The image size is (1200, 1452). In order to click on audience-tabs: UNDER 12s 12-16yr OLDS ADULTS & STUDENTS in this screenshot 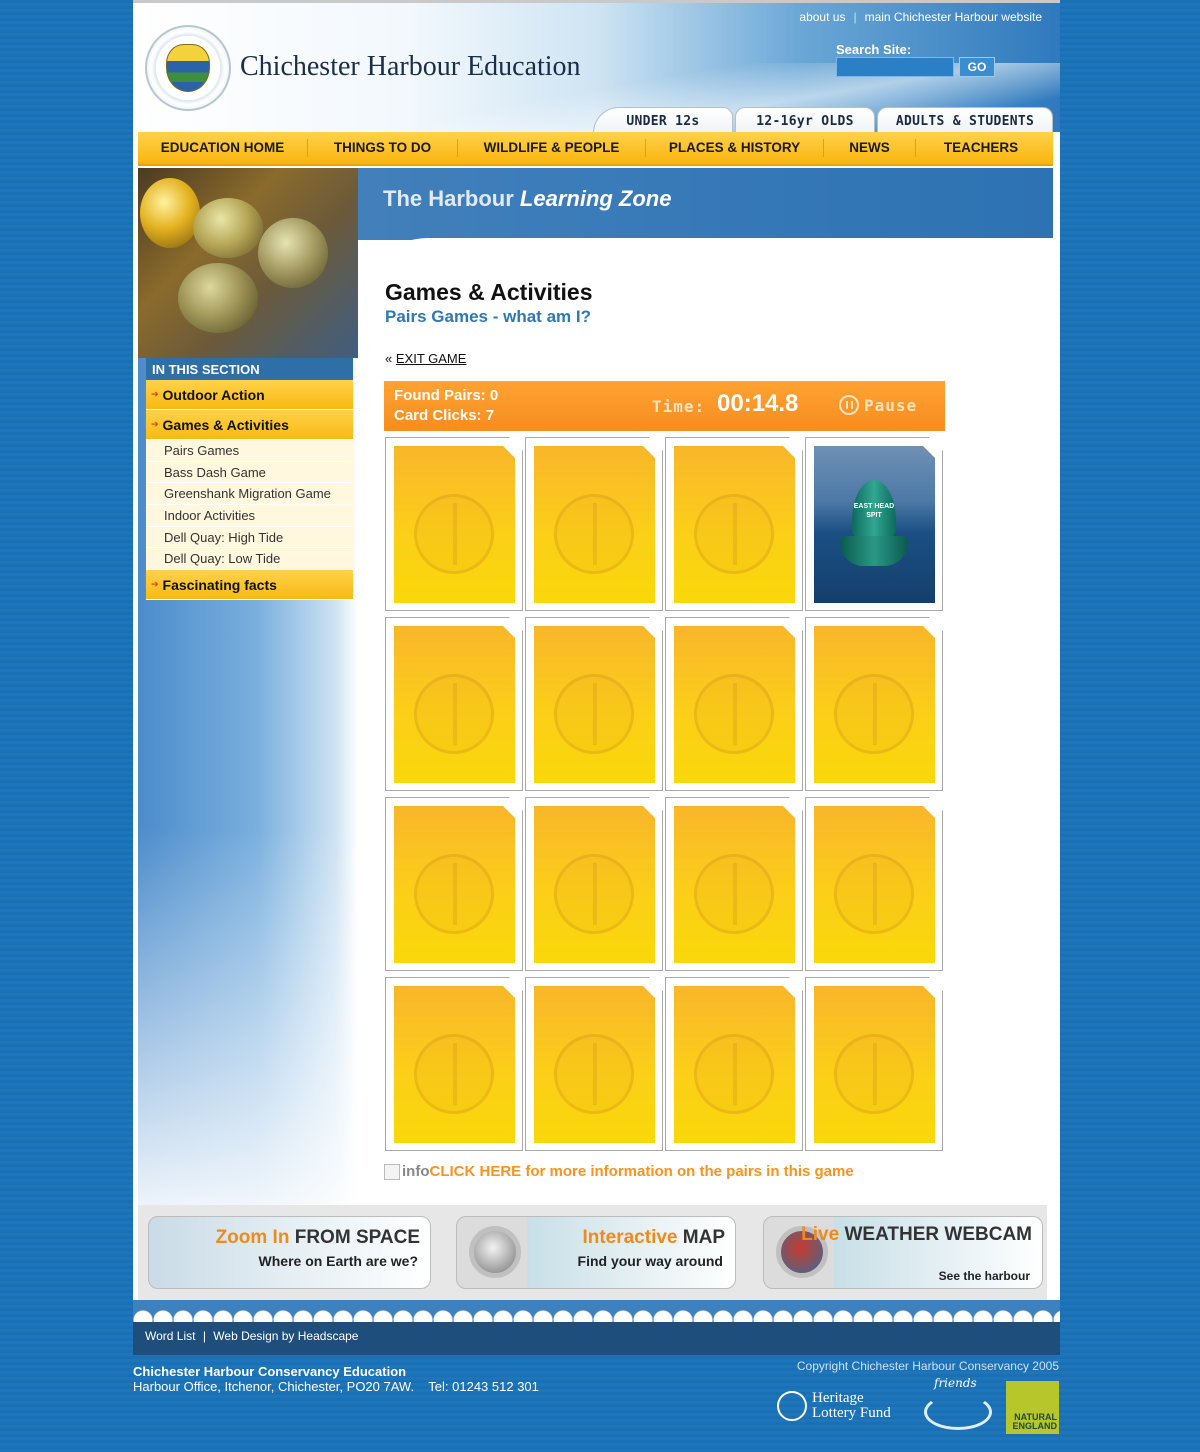, I will do `click(823, 121)`.